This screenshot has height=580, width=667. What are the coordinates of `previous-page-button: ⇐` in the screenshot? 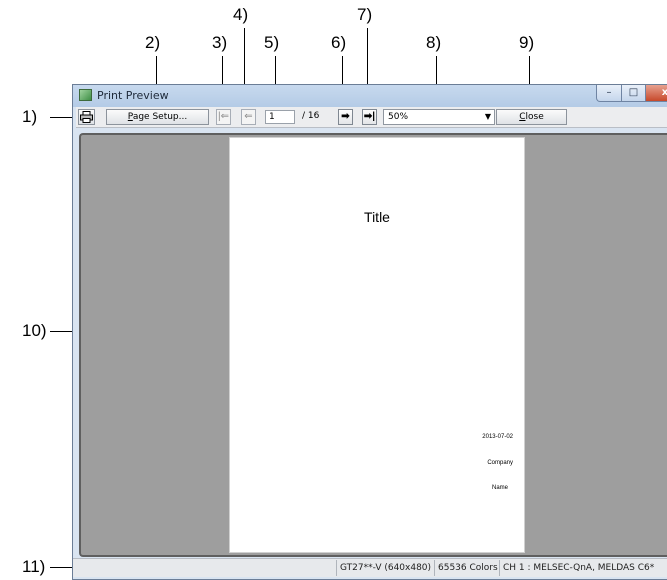 It's located at (248, 117).